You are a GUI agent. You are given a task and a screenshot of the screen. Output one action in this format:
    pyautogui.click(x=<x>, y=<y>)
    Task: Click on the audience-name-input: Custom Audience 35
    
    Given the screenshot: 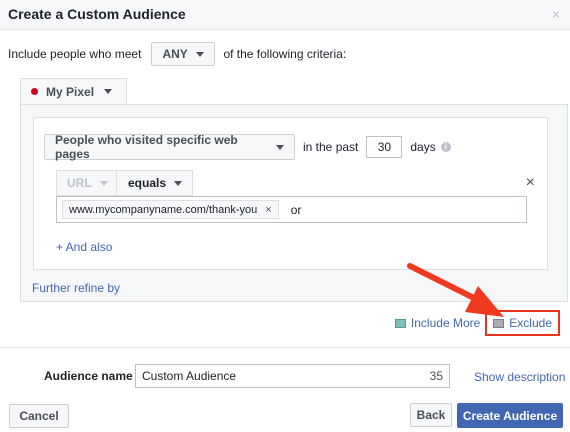 What is the action you would take?
    pyautogui.click(x=292, y=376)
    